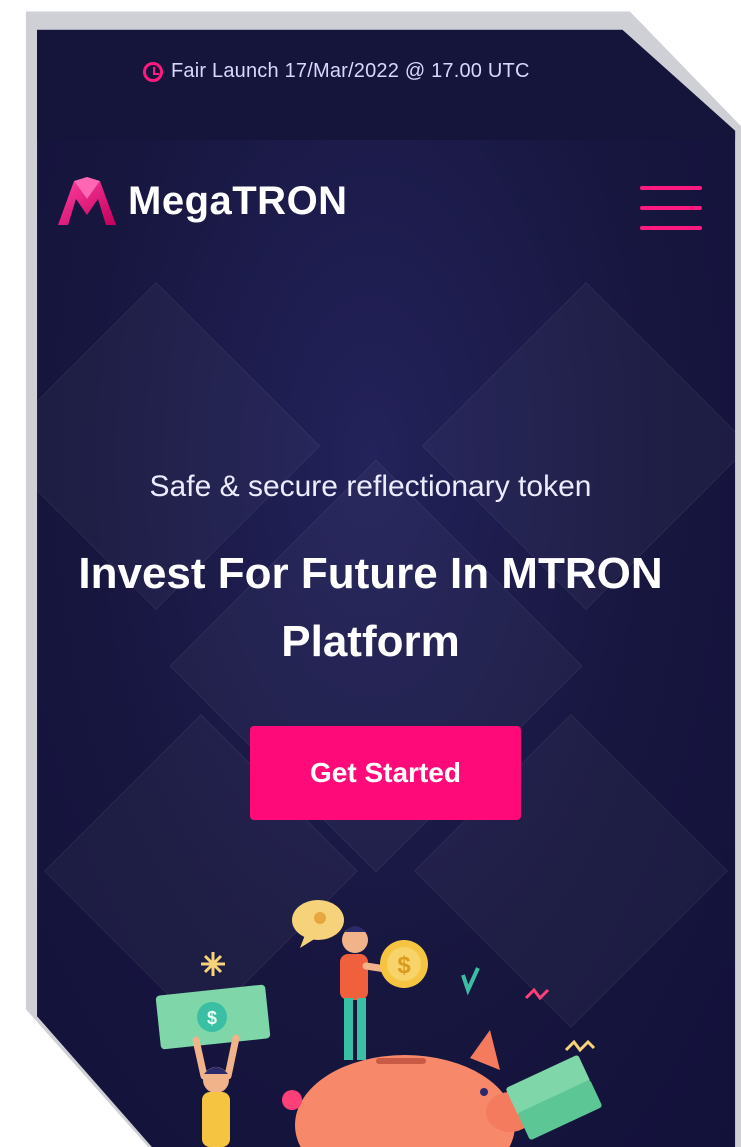  Describe the element at coordinates (368, 993) in the screenshot. I see `person-with-coin` at that location.